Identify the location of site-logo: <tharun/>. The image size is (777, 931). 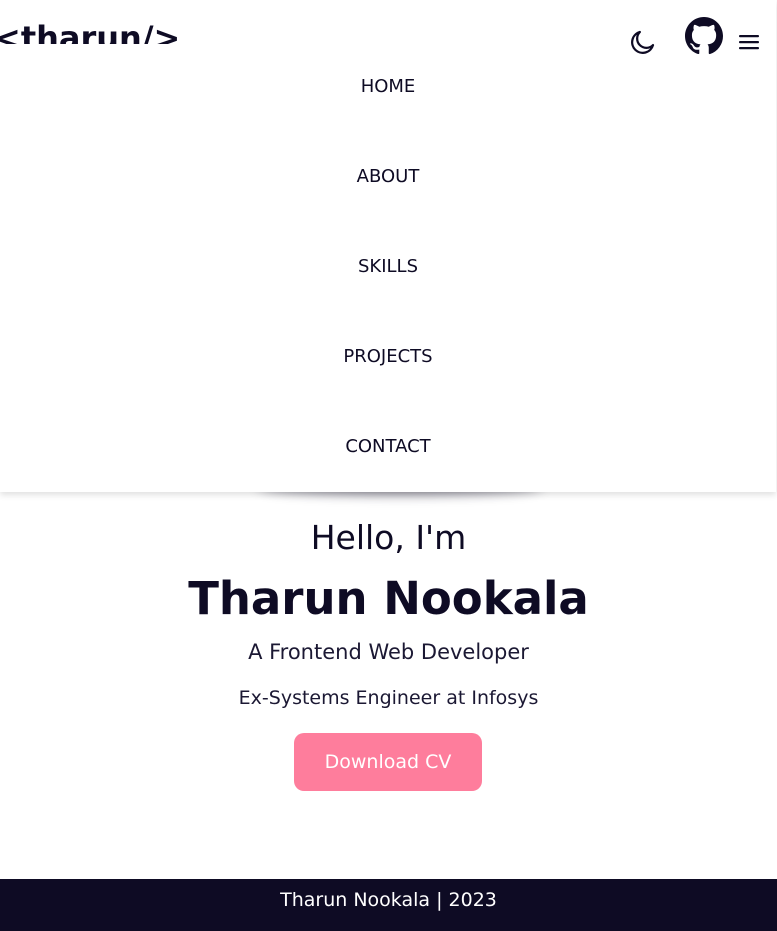
(100, 29).